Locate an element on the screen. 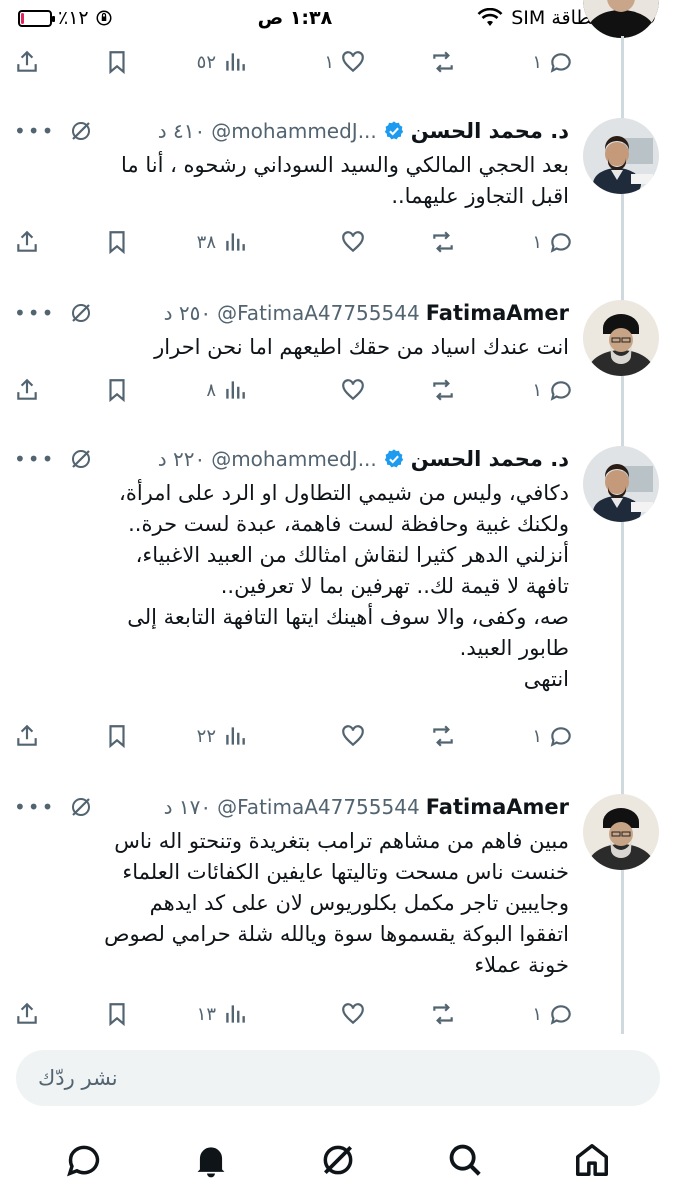 The width and height of the screenshot is (675, 1200). views-icon is located at coordinates (235, 62).